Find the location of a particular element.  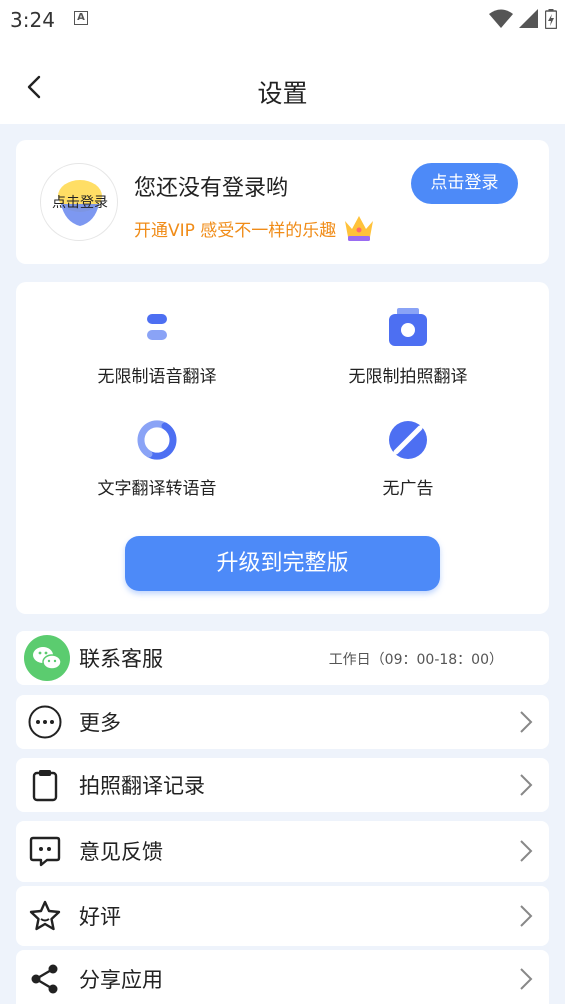

status-bar: 3:24 A is located at coordinates (282, 20).